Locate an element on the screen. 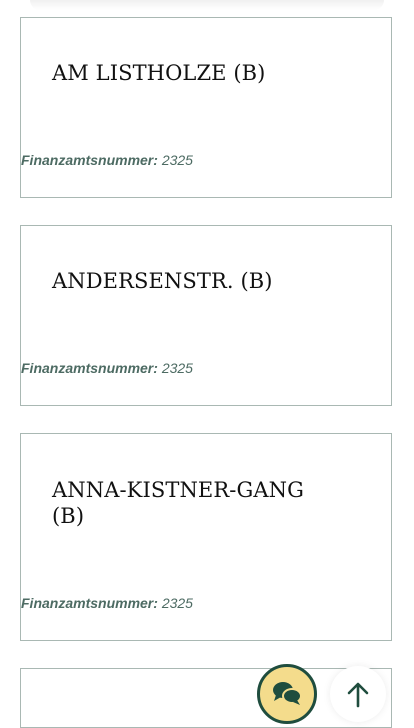  scroll-to-top-button is located at coordinates (358, 694).